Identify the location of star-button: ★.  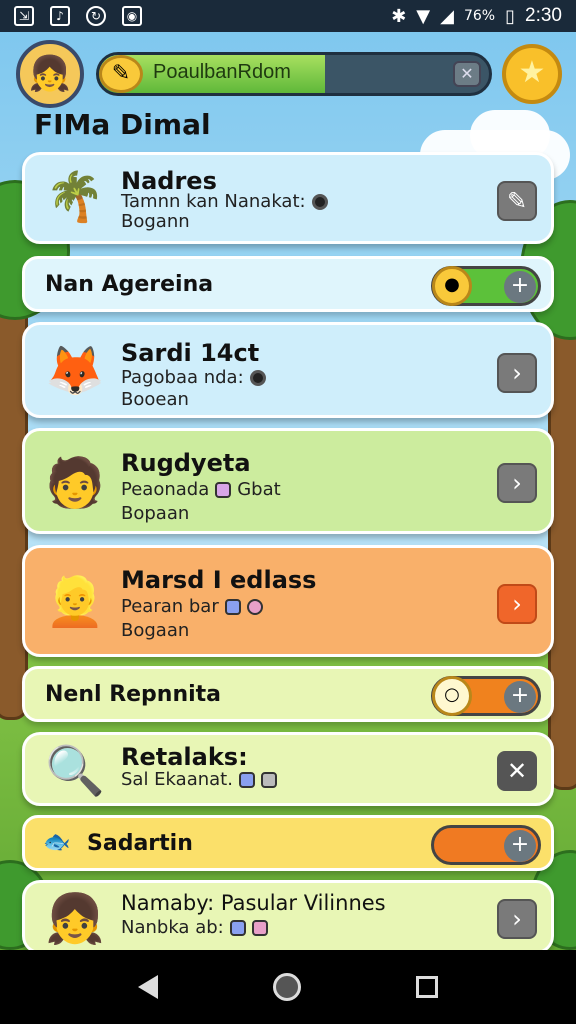
(532, 74).